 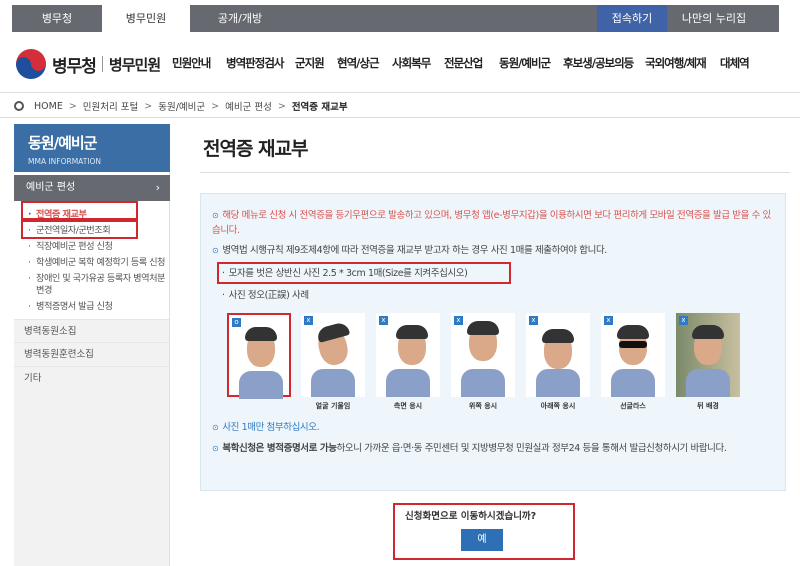 What do you see at coordinates (91, 331) in the screenshot?
I see `sidebar-item-mobilization: 병력동원소집` at bounding box center [91, 331].